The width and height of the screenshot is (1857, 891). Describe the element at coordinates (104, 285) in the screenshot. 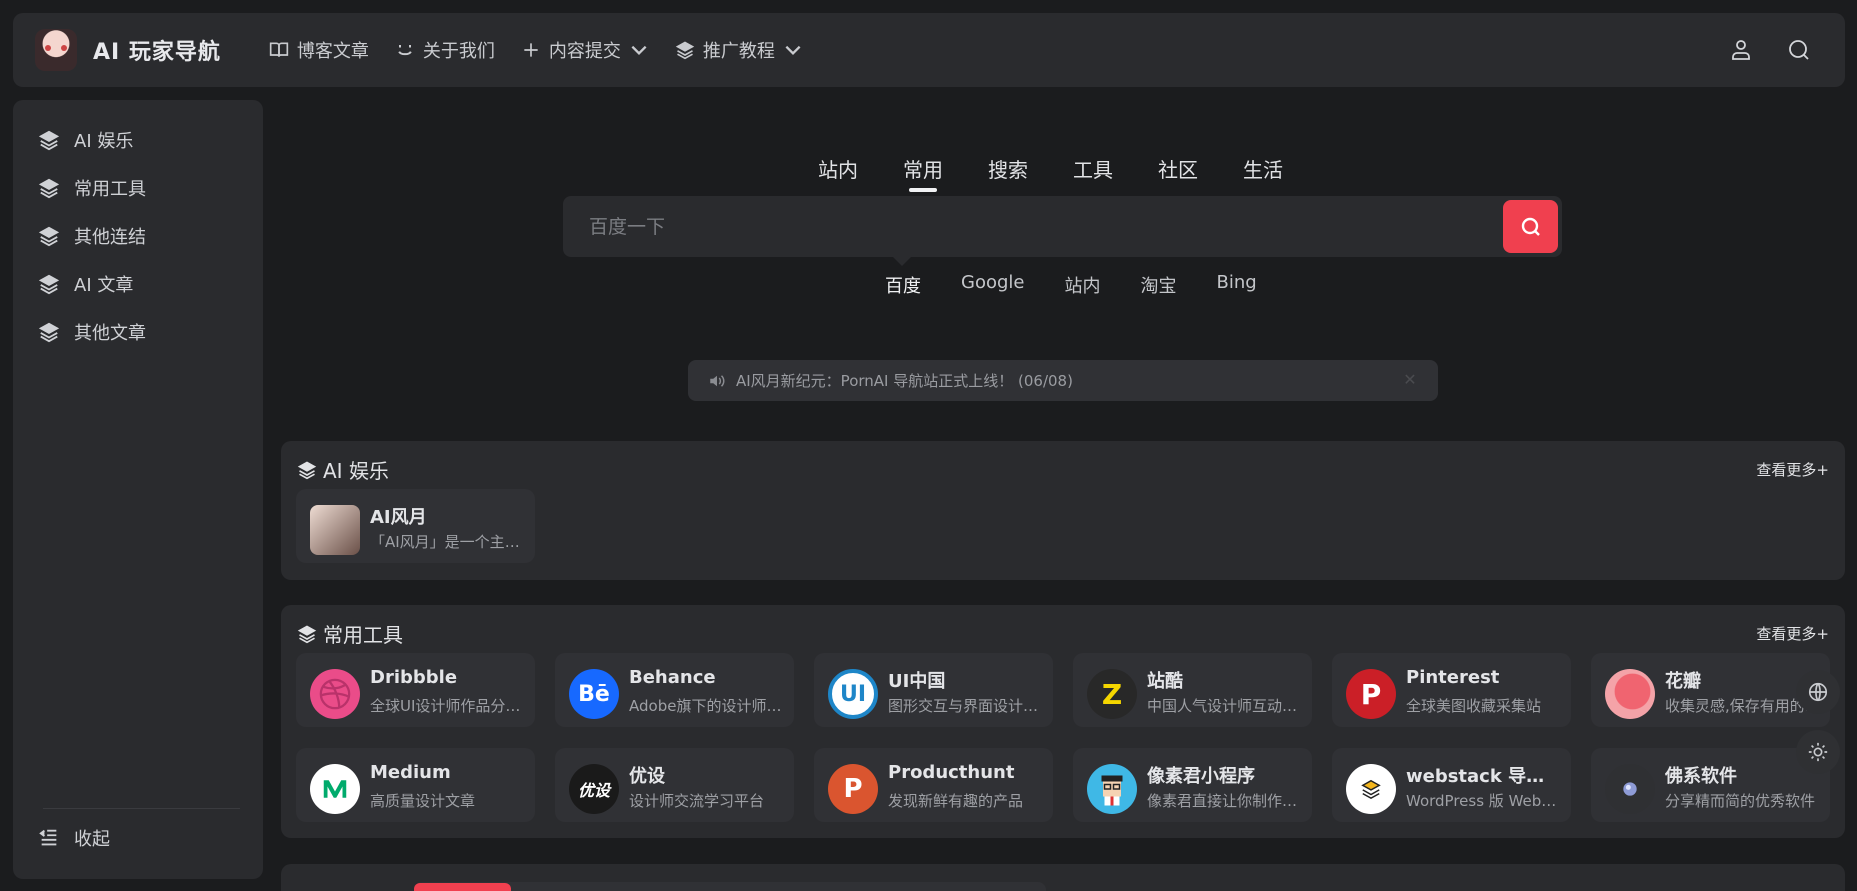

I see `sidebar-item-label: AI 文章` at that location.